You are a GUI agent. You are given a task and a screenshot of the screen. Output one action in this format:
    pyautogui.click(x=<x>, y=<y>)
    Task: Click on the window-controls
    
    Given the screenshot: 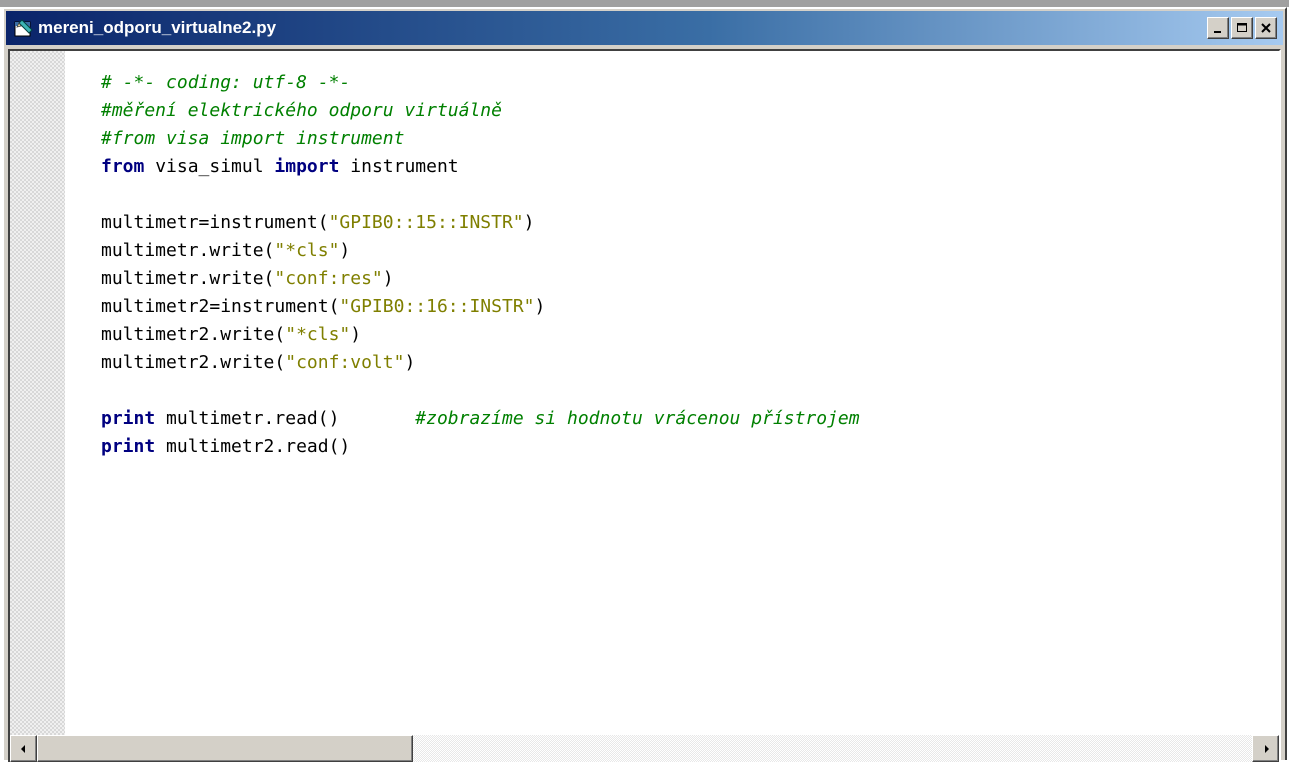 What is the action you would take?
    pyautogui.click(x=1241, y=28)
    